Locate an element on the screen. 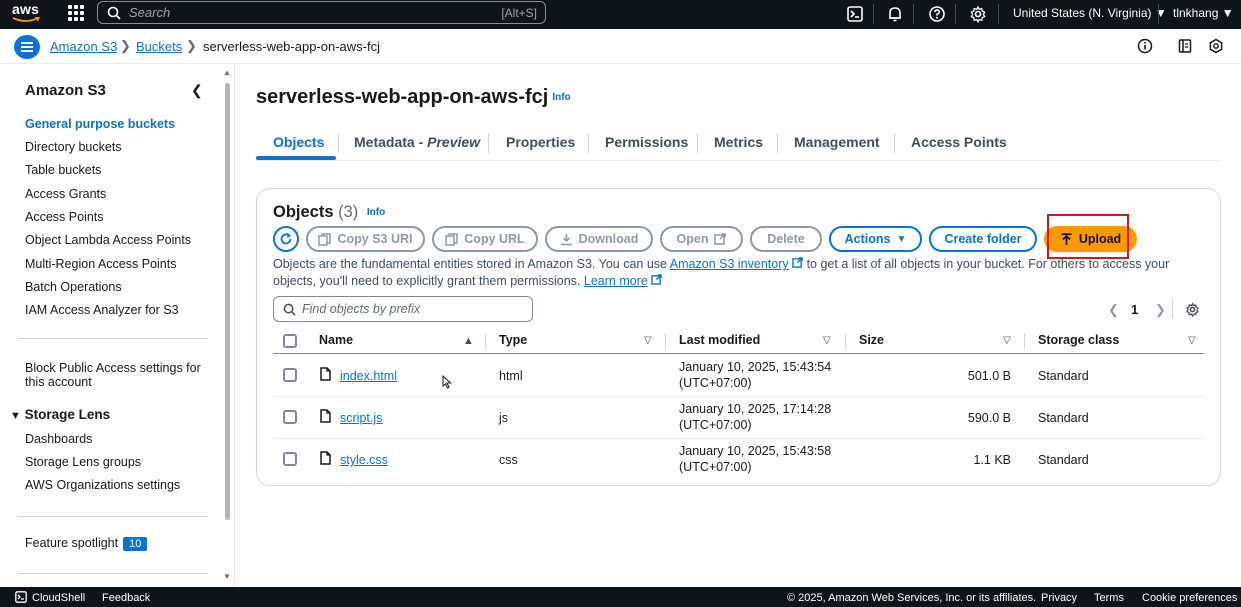 This screenshot has width=1241, height=607. column-header-size: Size is located at coordinates (871, 340).